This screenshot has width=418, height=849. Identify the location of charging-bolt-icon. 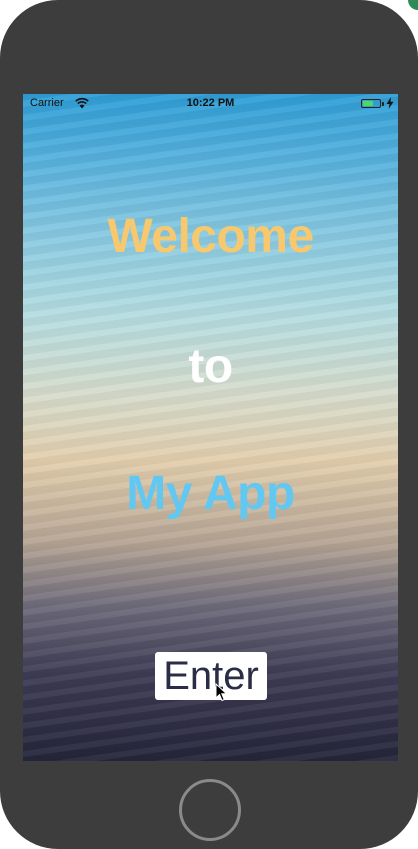
(390, 103).